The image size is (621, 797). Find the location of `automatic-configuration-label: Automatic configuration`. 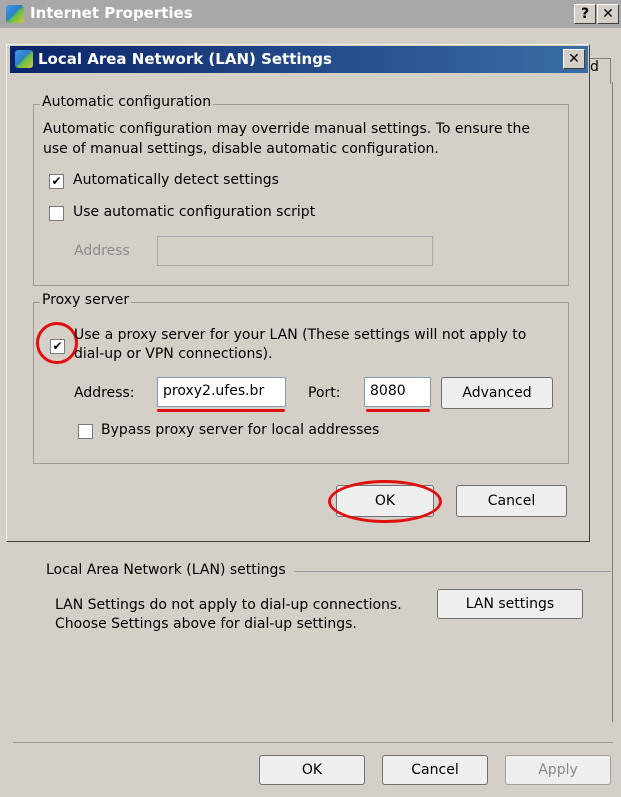

automatic-configuration-label: Automatic configuration is located at coordinates (127, 102).